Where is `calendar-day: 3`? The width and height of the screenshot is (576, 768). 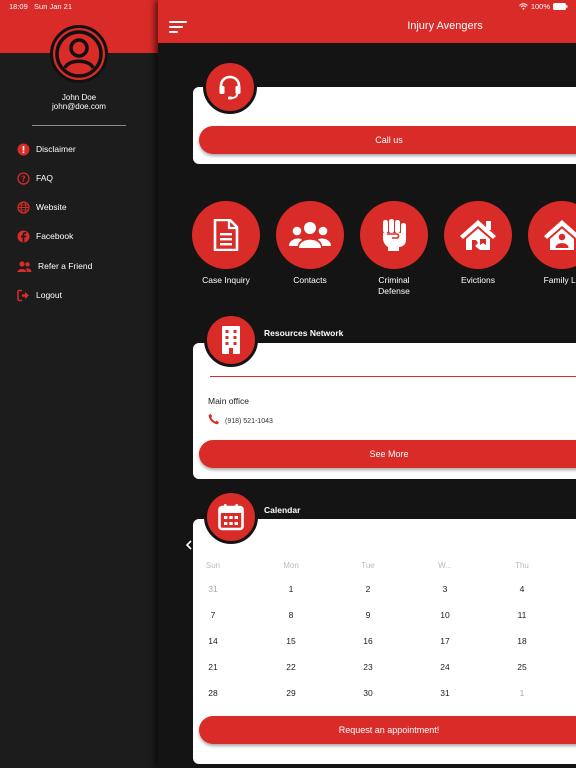 calendar-day: 3 is located at coordinates (445, 589).